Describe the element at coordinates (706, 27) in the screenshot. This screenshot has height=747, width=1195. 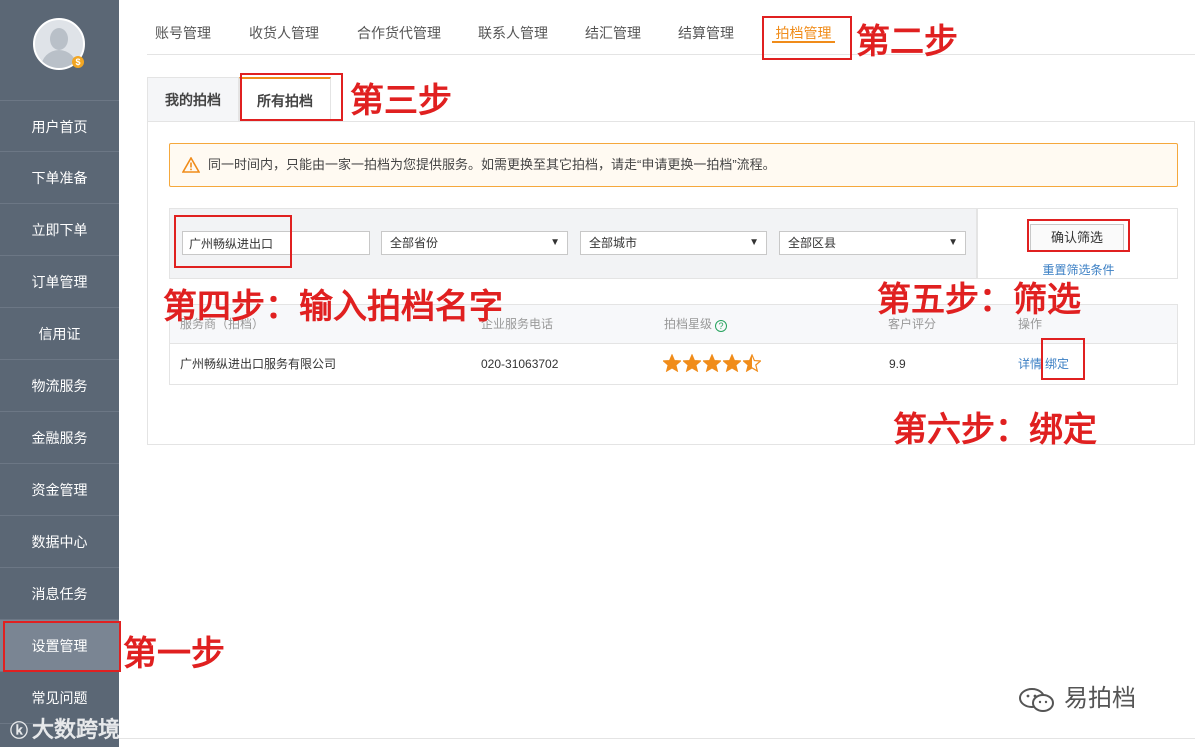
I see `tab-settlement: 结算管理` at that location.